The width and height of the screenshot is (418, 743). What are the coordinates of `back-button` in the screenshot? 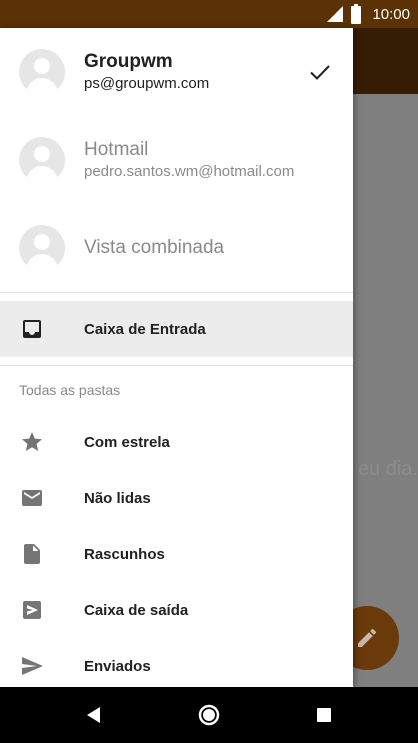 It's located at (94, 715).